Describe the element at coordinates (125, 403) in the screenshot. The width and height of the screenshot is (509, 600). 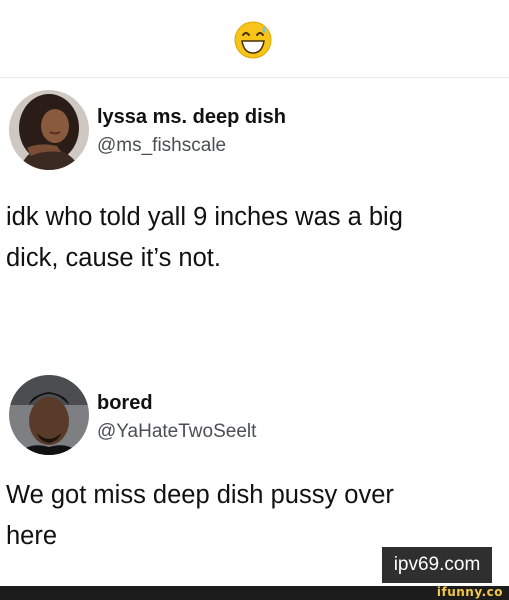
I see `display-name: bored` at that location.